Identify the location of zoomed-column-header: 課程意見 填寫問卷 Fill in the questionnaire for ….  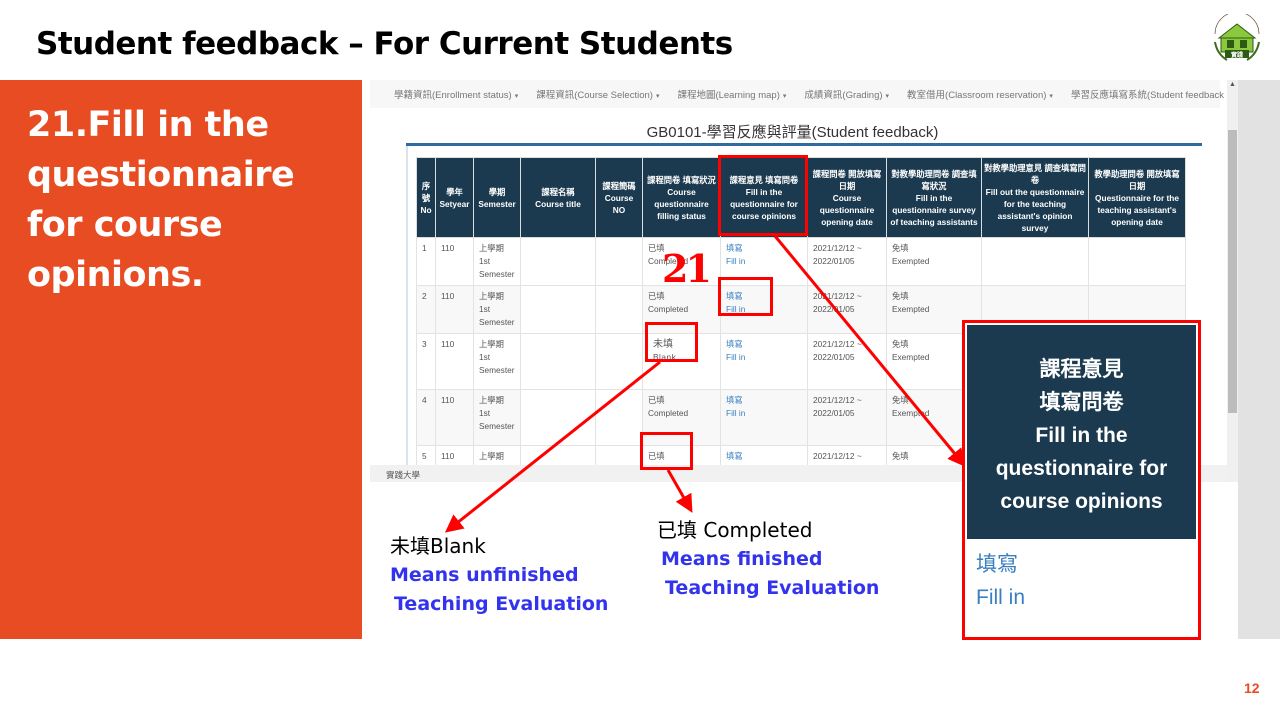
(1081, 432).